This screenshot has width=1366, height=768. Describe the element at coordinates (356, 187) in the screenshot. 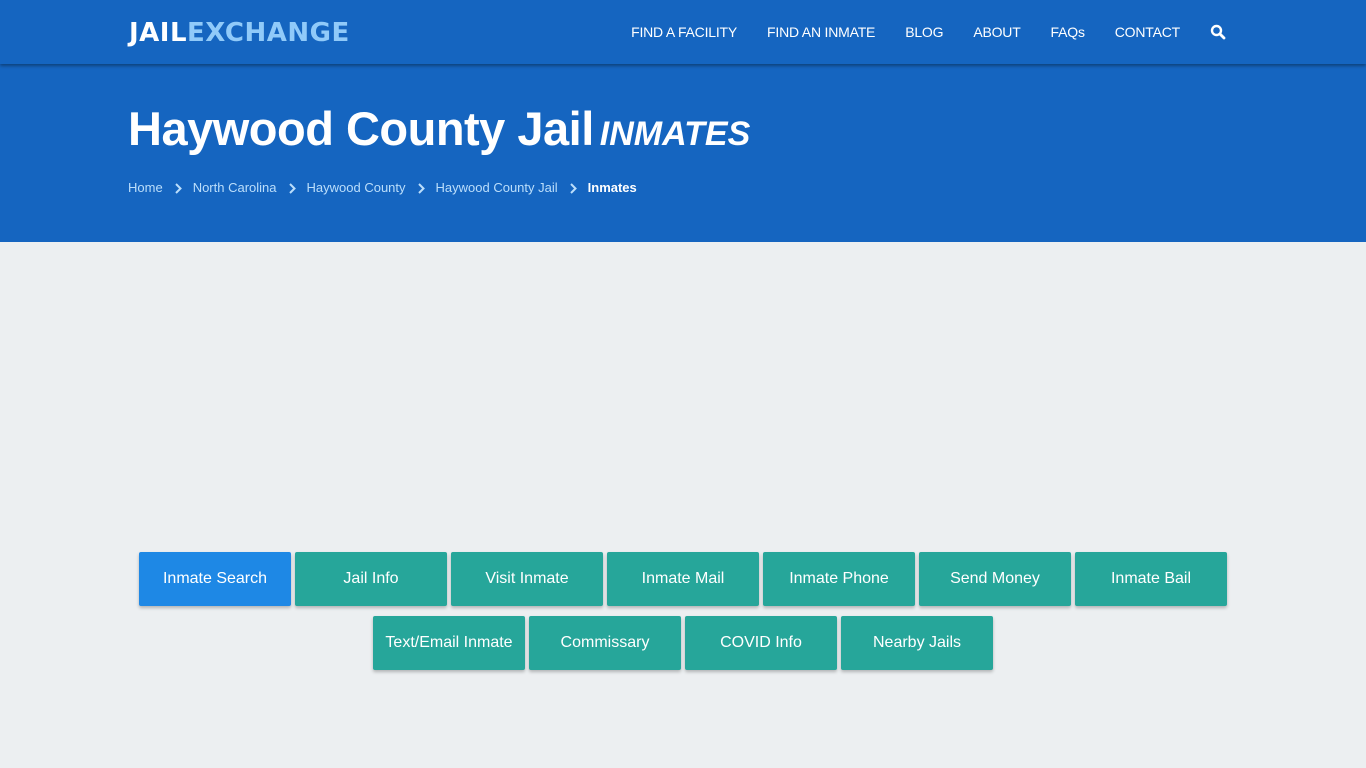

I see `breadcrumb-county: Haywood County` at that location.